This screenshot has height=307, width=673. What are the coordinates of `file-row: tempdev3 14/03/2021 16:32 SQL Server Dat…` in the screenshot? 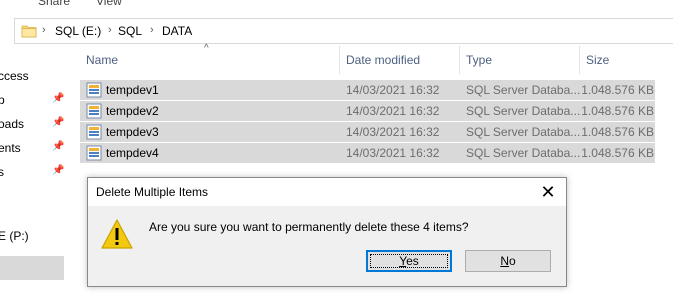 It's located at (367, 132).